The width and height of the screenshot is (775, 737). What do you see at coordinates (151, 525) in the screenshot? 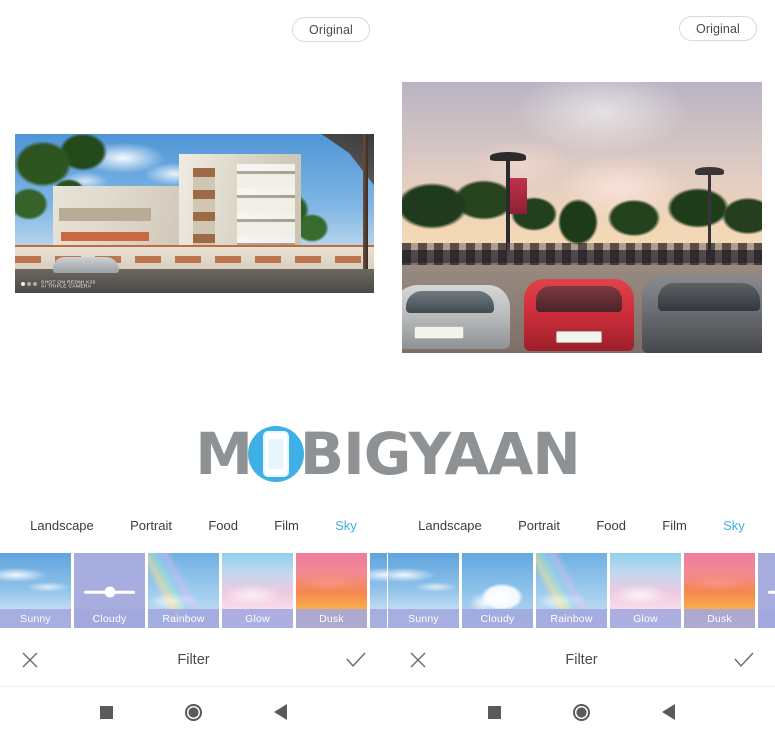
I see `tab-portrait-left: Portrait` at bounding box center [151, 525].